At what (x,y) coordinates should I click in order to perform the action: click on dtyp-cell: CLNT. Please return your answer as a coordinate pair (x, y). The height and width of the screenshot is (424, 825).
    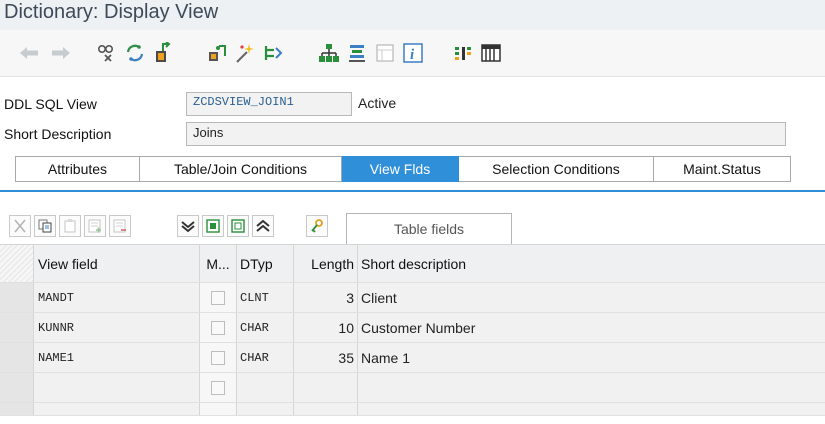
    Looking at the image, I should click on (265, 297).